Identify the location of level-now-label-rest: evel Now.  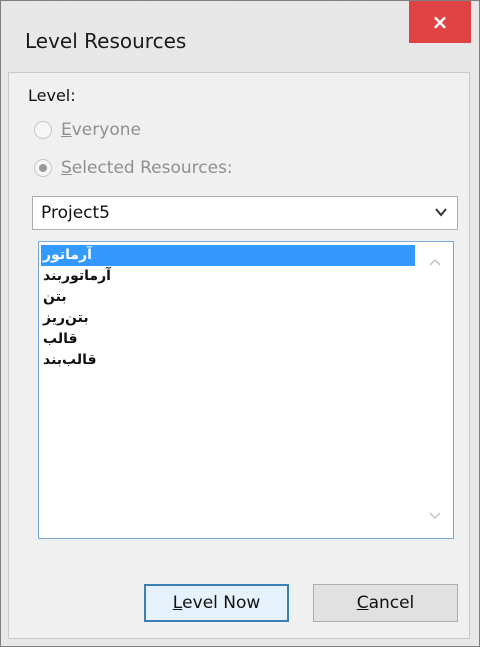
(221, 603).